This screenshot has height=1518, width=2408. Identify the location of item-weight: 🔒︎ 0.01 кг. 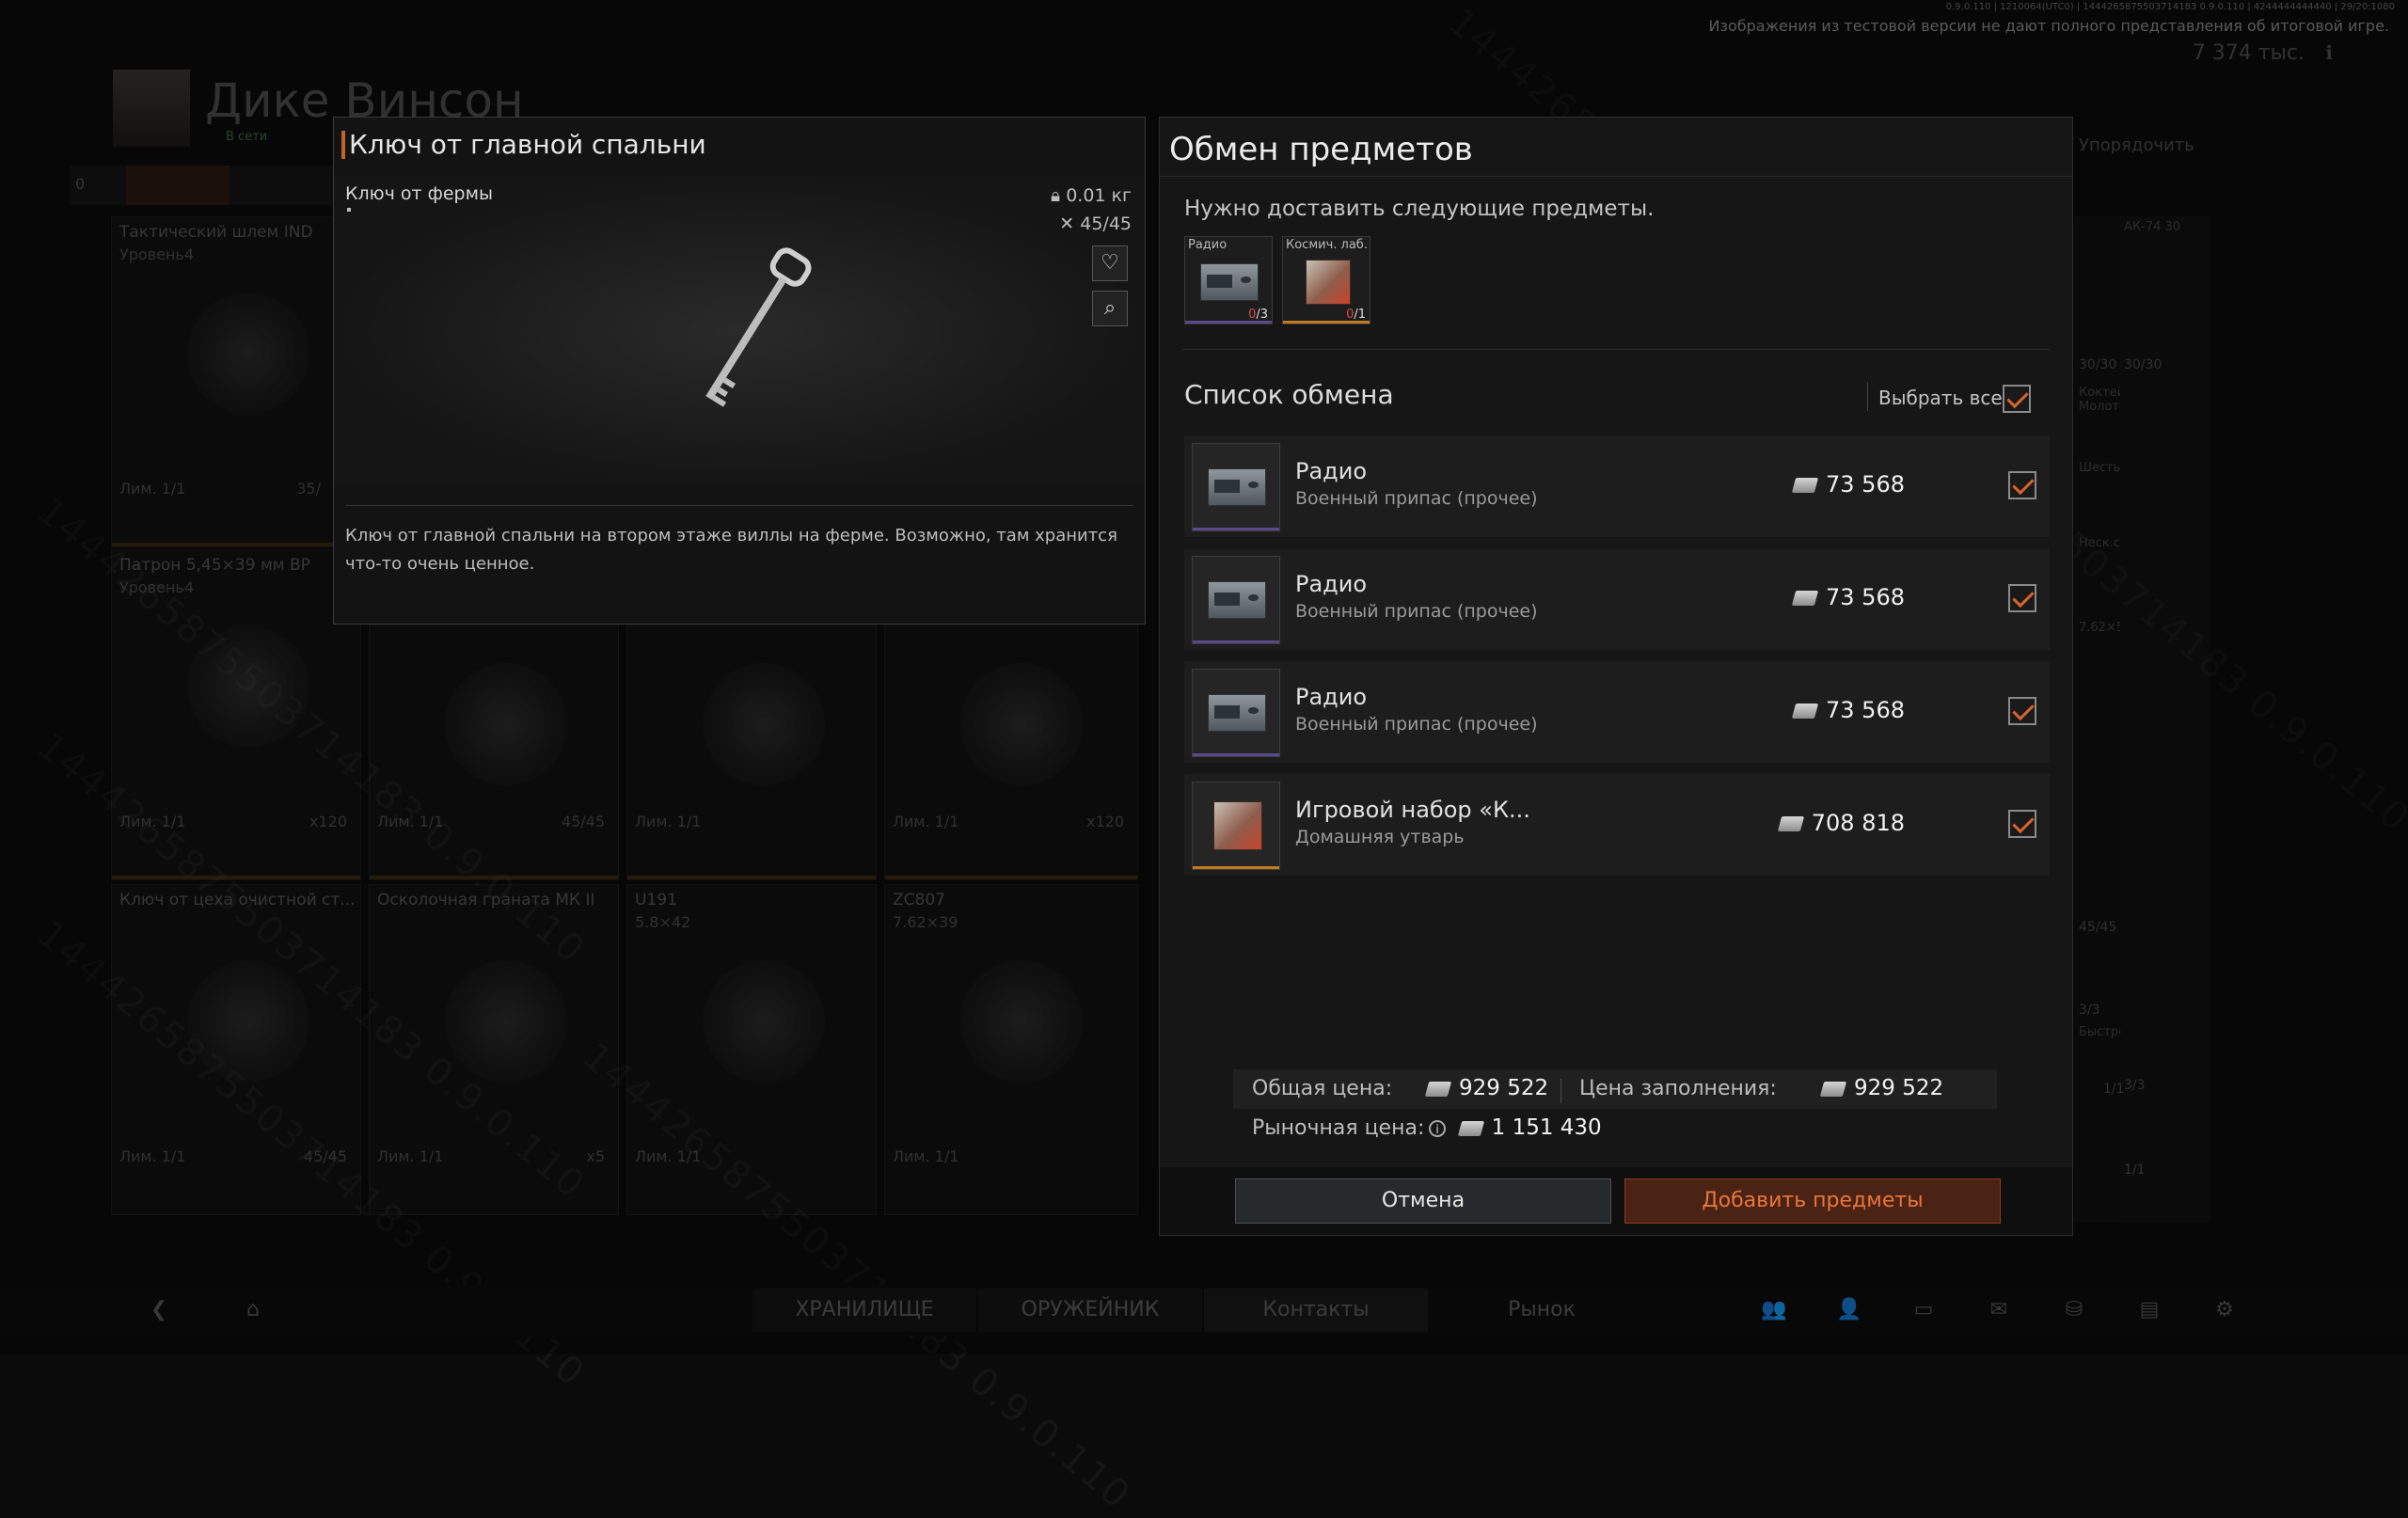
(1092, 196).